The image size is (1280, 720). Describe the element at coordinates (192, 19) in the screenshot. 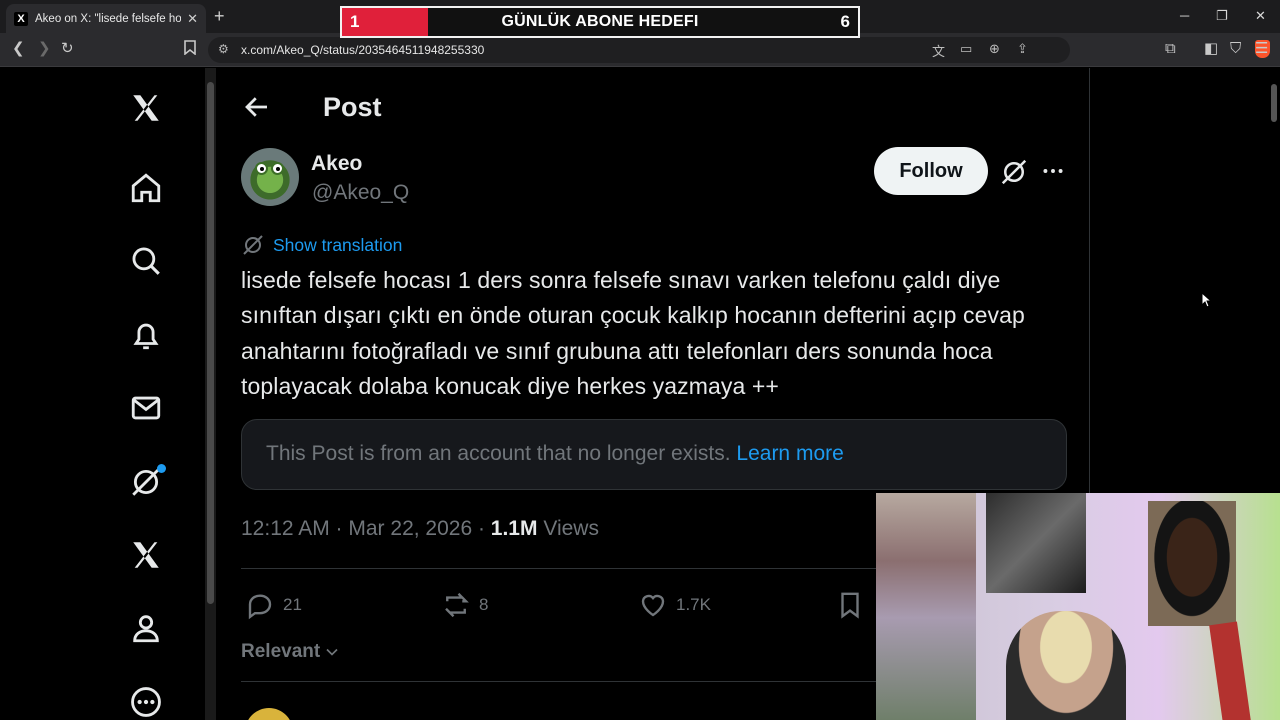

I see `tab-close-icon: ✕` at that location.